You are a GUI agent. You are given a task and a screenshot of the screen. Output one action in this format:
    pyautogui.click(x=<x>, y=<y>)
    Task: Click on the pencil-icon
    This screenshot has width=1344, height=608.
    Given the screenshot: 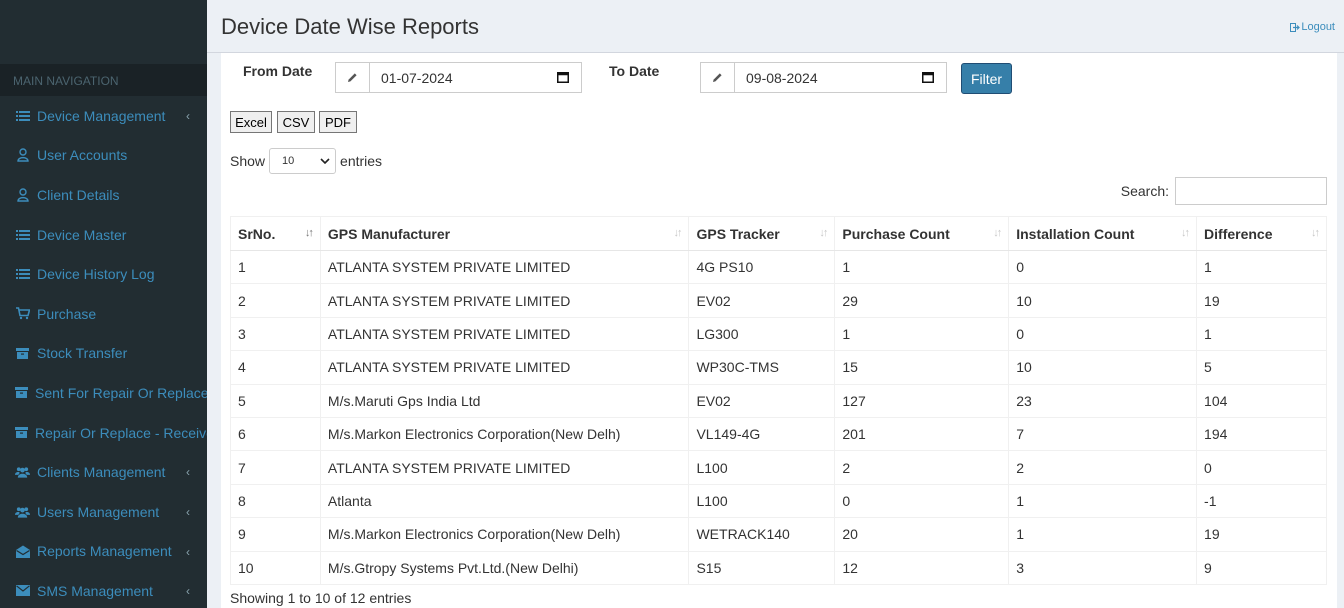 What is the action you would take?
    pyautogui.click(x=353, y=77)
    